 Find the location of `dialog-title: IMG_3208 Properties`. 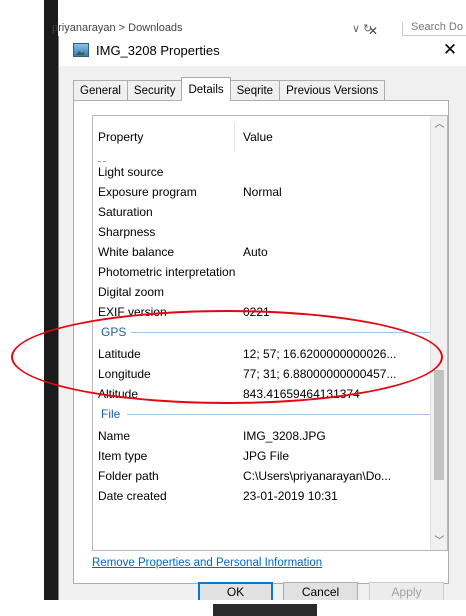

dialog-title: IMG_3208 Properties is located at coordinates (158, 50).